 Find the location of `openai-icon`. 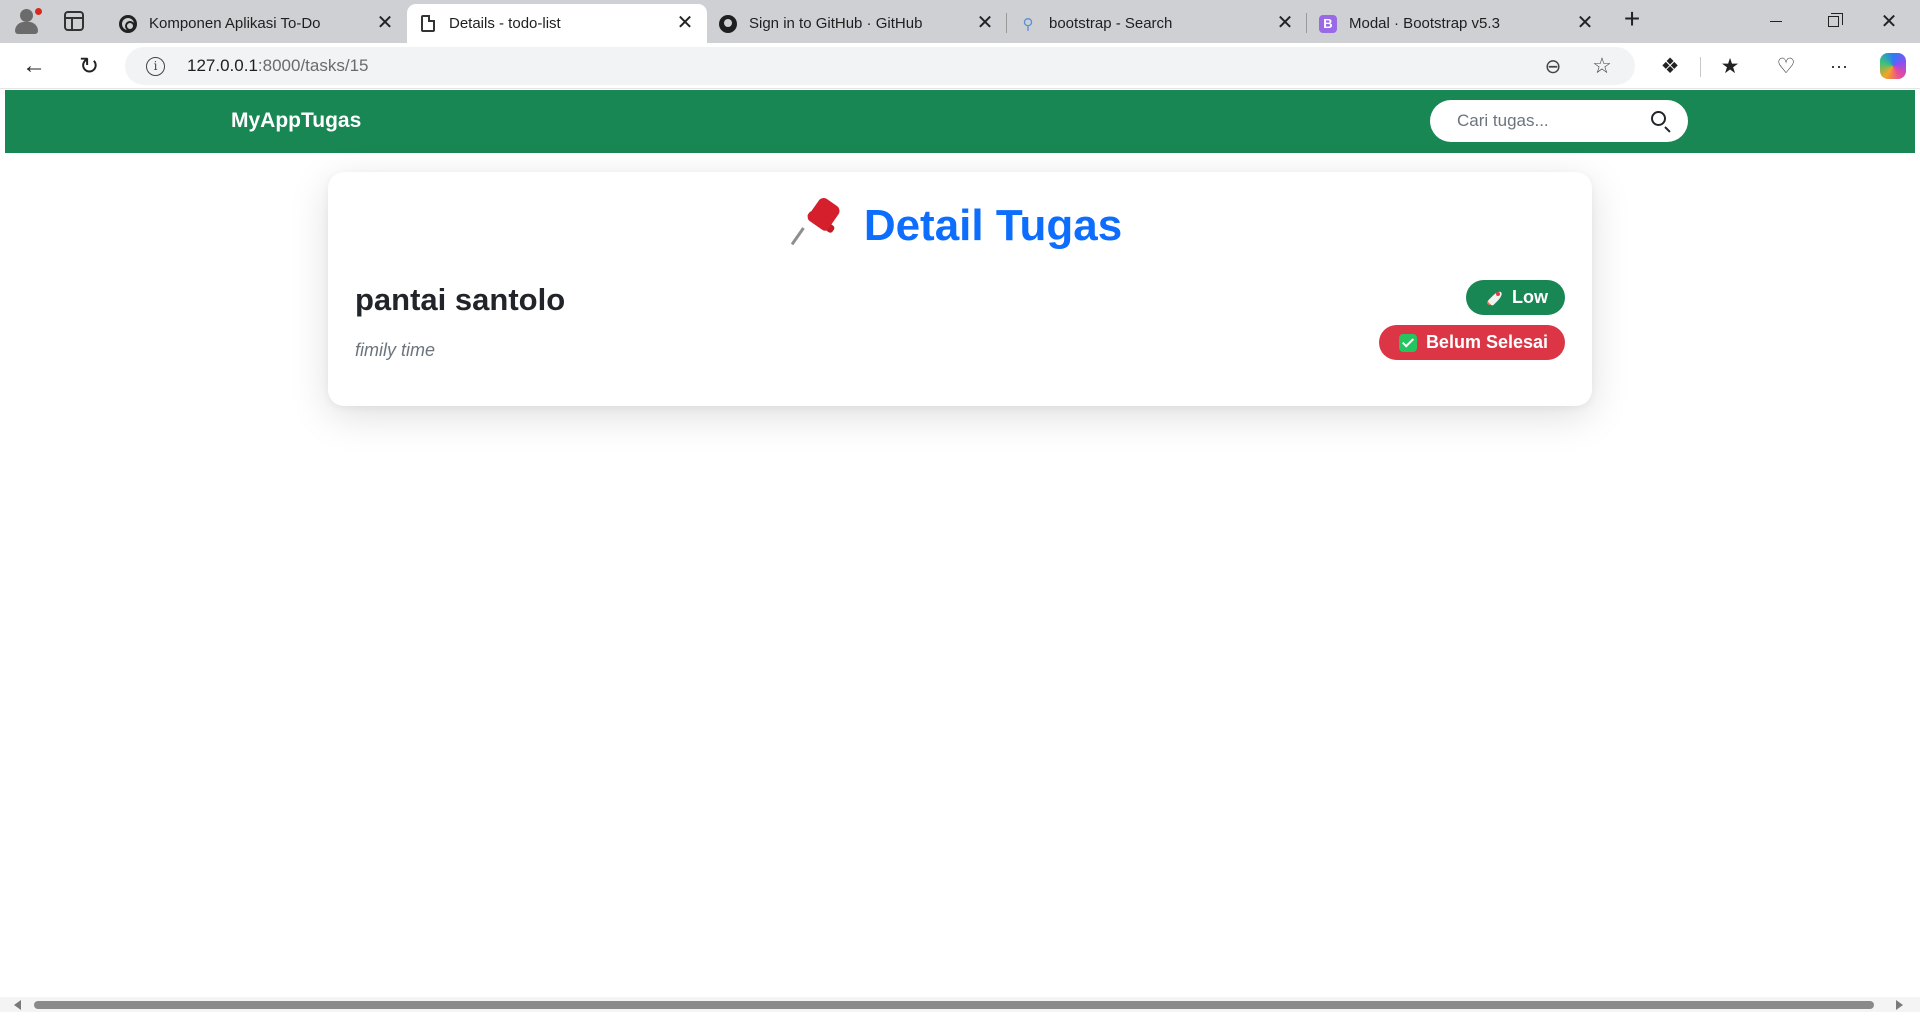

openai-icon is located at coordinates (128, 23).